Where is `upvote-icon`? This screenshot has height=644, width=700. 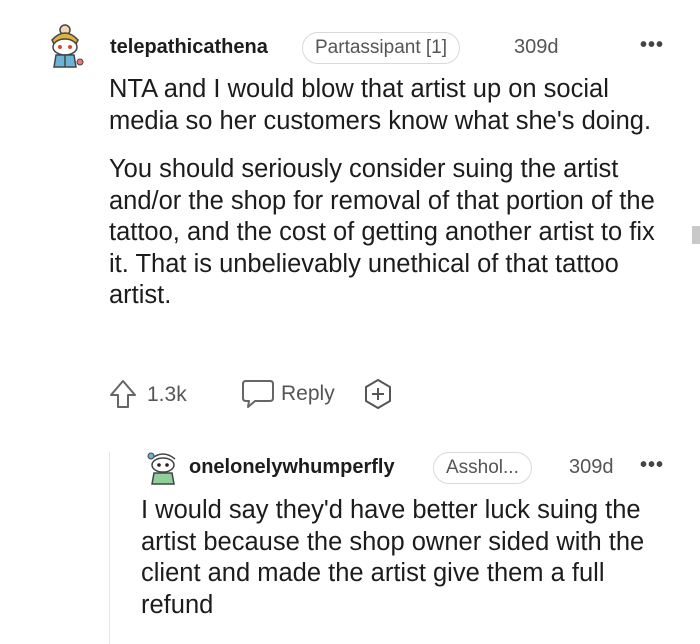
upvote-icon is located at coordinates (123, 394).